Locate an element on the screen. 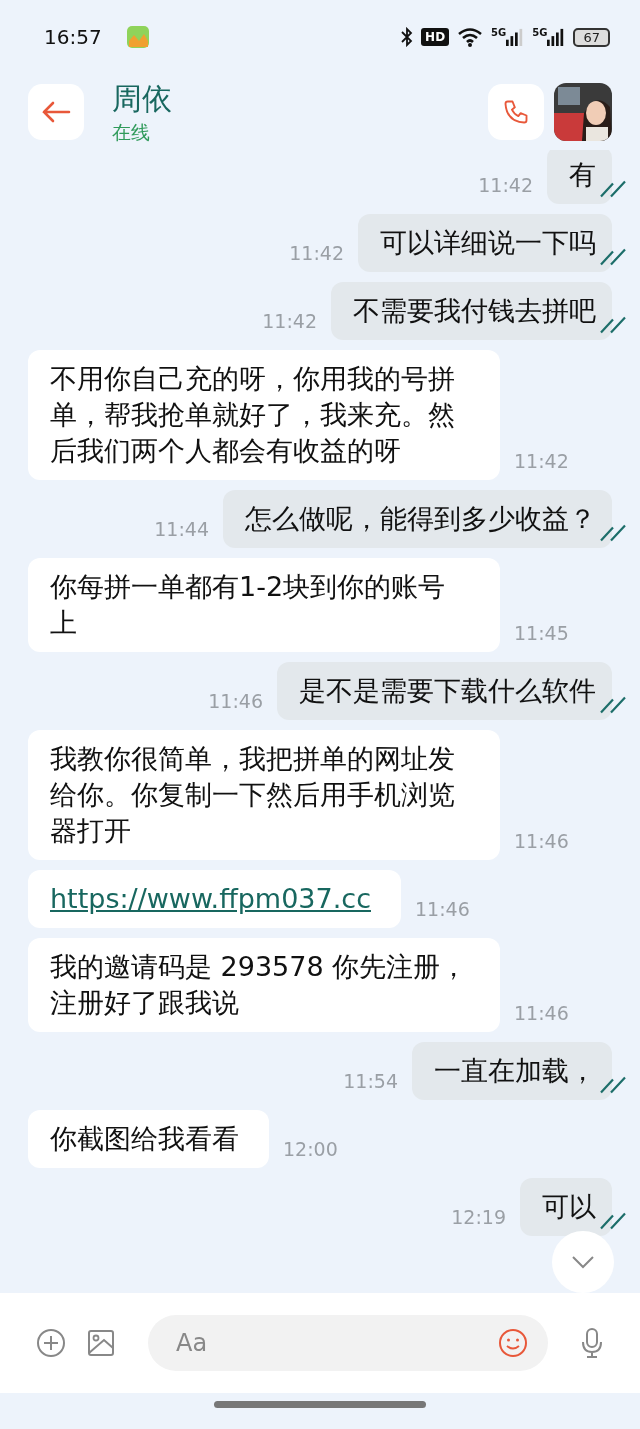  battery-indicator: 67 is located at coordinates (591, 37).